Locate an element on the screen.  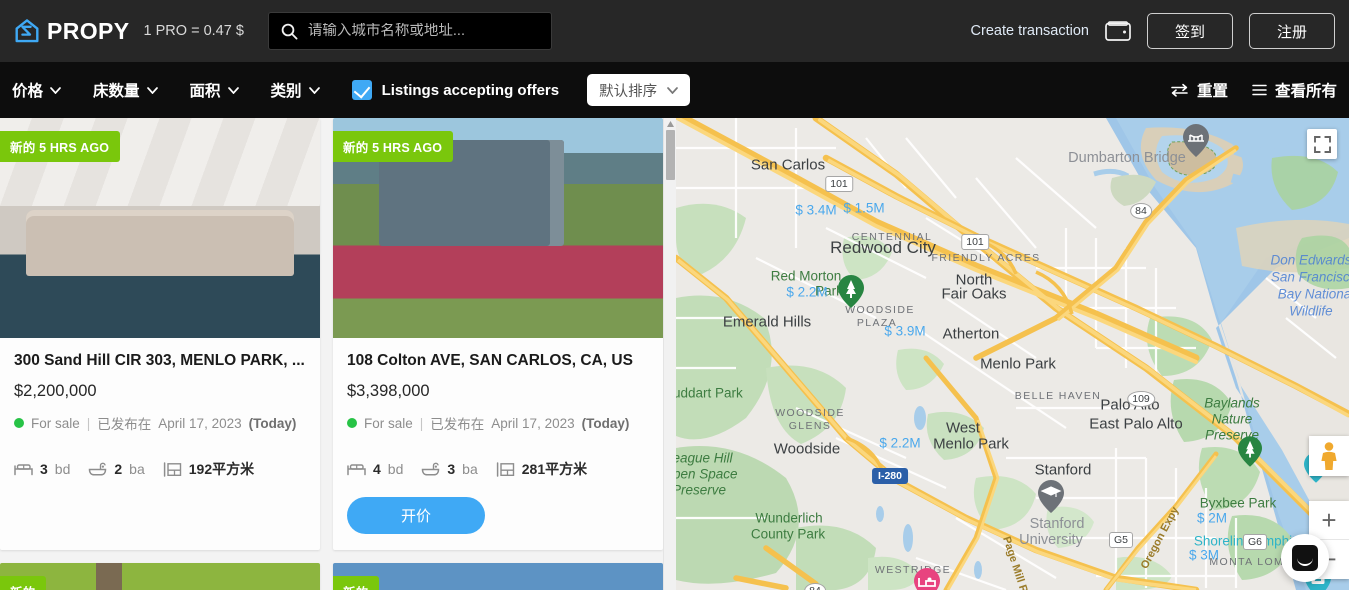
header-actions: Create transaction 签到 注册 is located at coordinates (1153, 31).